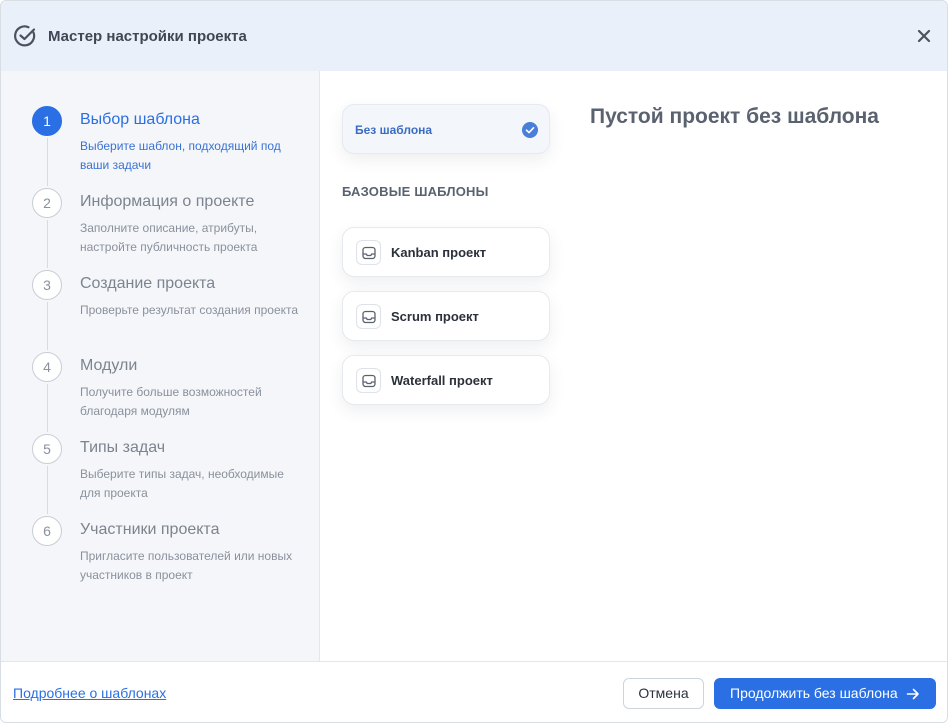  I want to click on checkmark-icon, so click(530, 130).